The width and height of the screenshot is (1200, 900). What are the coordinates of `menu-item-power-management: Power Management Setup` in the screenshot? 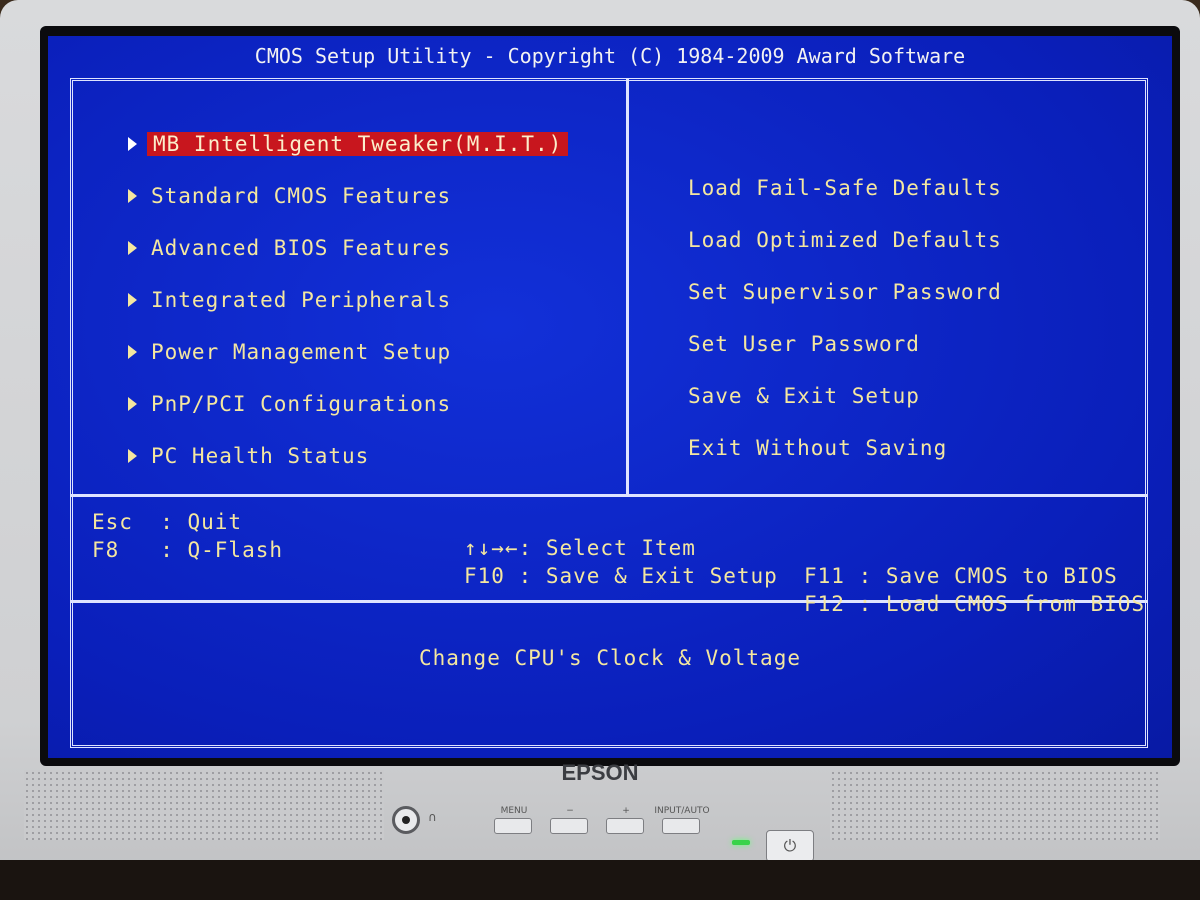 It's located at (348, 352).